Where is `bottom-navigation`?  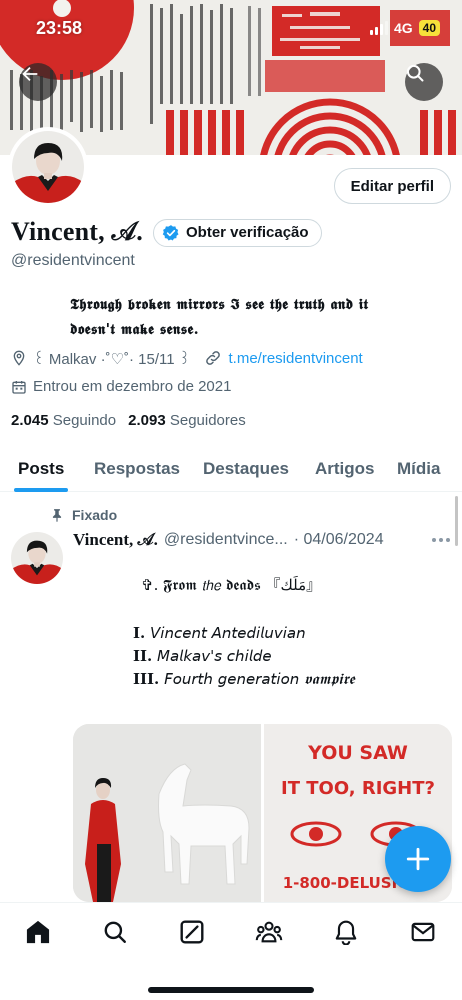
bottom-navigation is located at coordinates (231, 951).